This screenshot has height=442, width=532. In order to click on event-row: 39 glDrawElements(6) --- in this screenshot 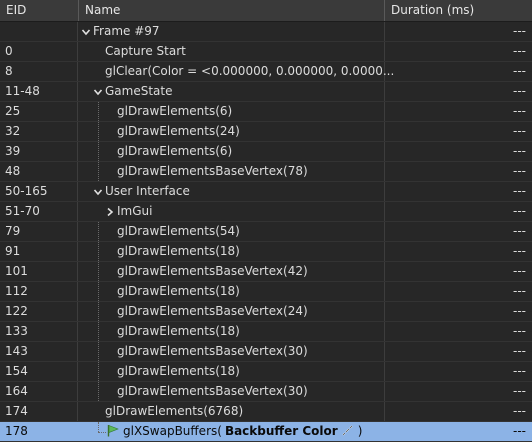, I will do `click(266, 152)`.